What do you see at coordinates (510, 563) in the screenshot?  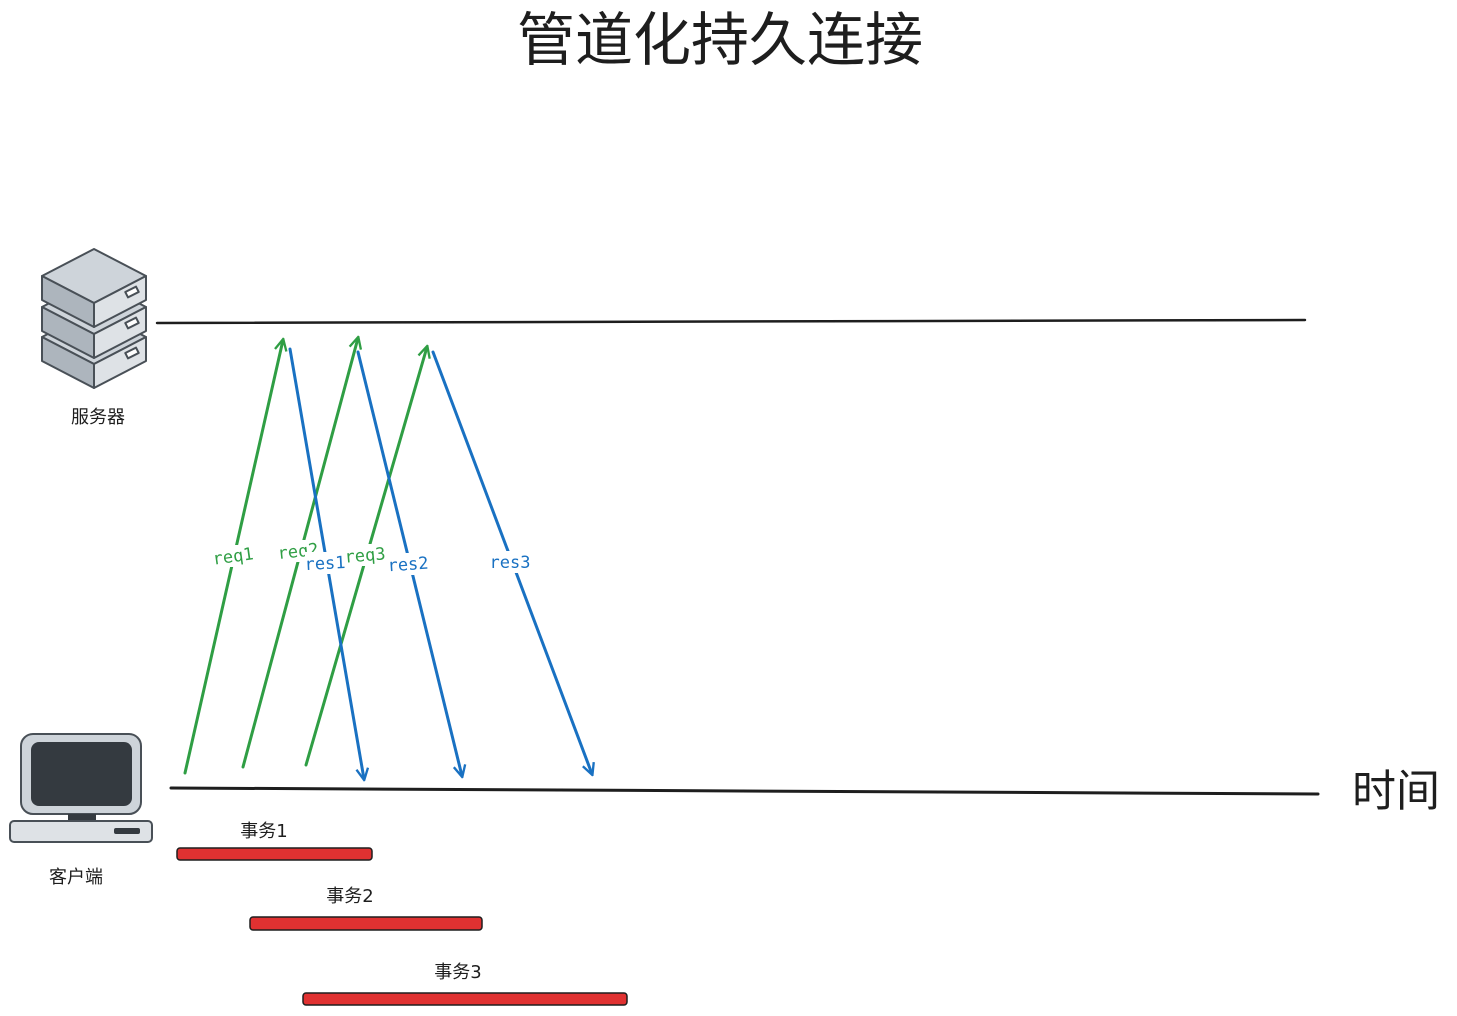 I see `response-label-3: res3` at bounding box center [510, 563].